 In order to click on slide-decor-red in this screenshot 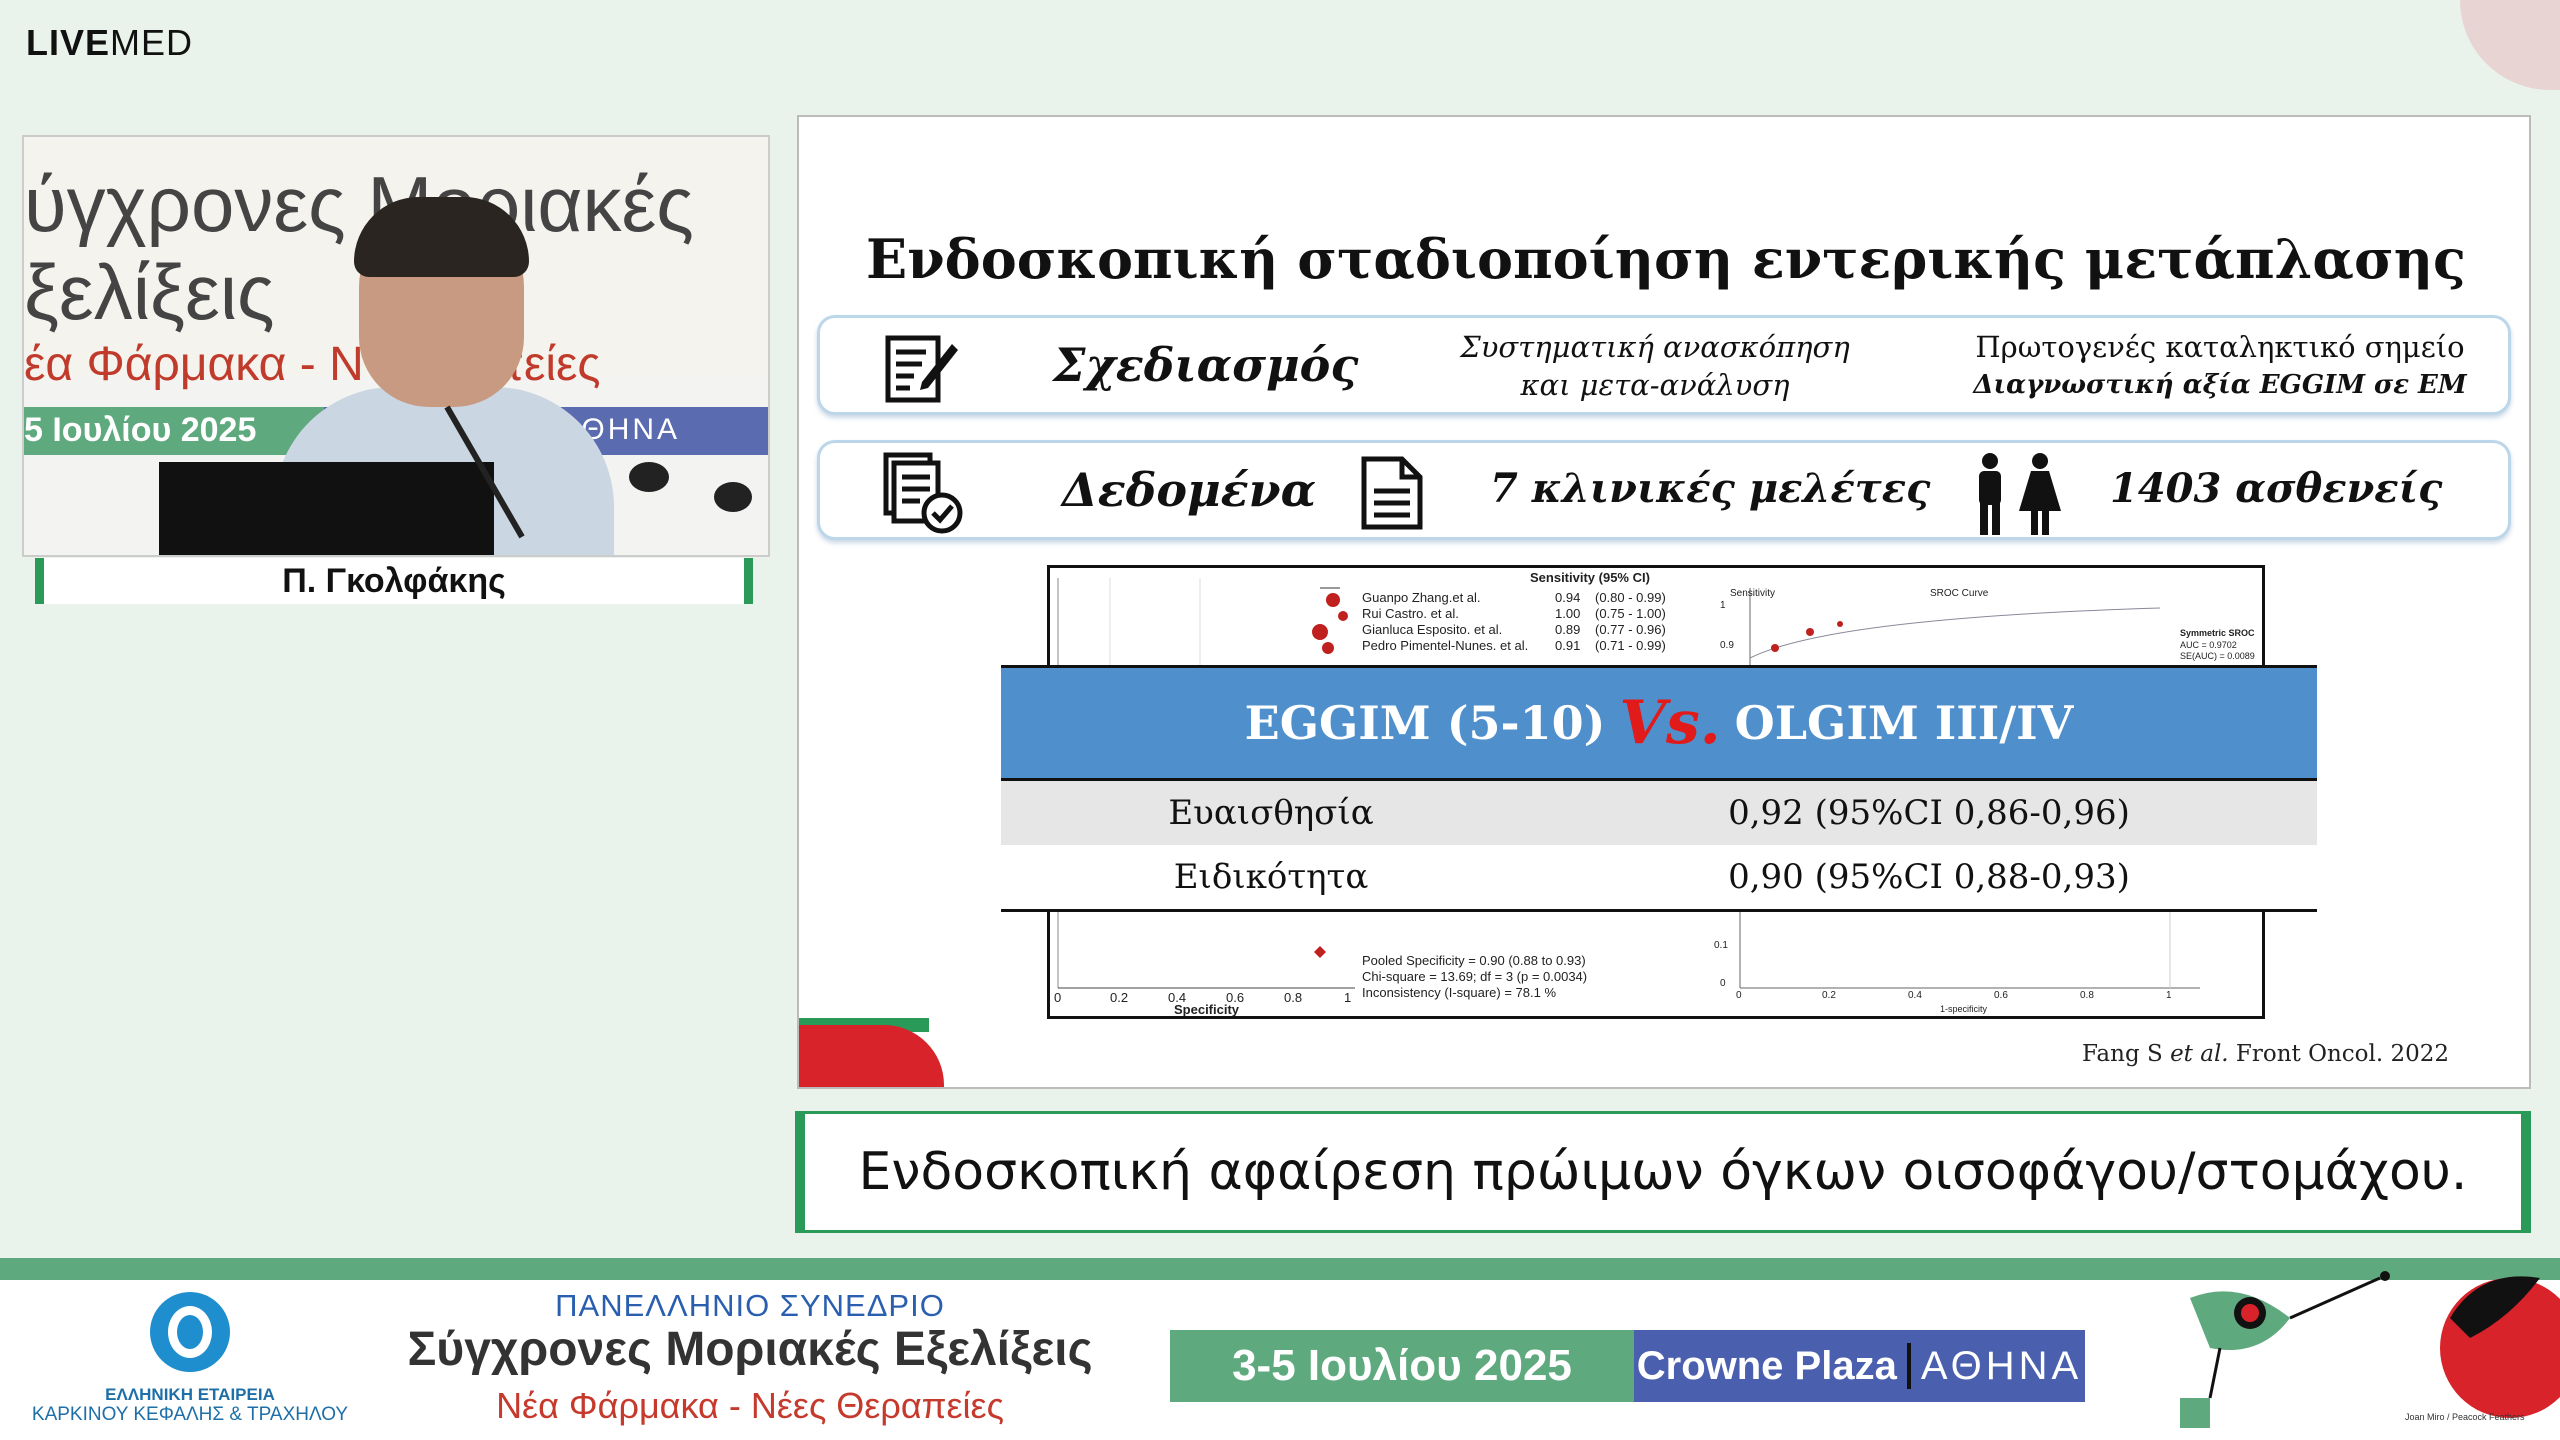, I will do `click(871, 1056)`.